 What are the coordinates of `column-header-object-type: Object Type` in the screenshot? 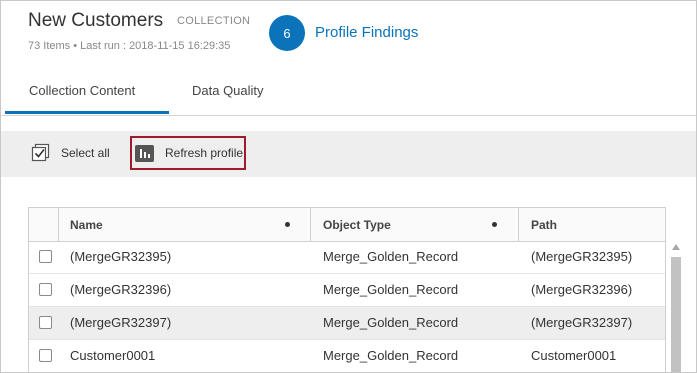 It's located at (357, 225).